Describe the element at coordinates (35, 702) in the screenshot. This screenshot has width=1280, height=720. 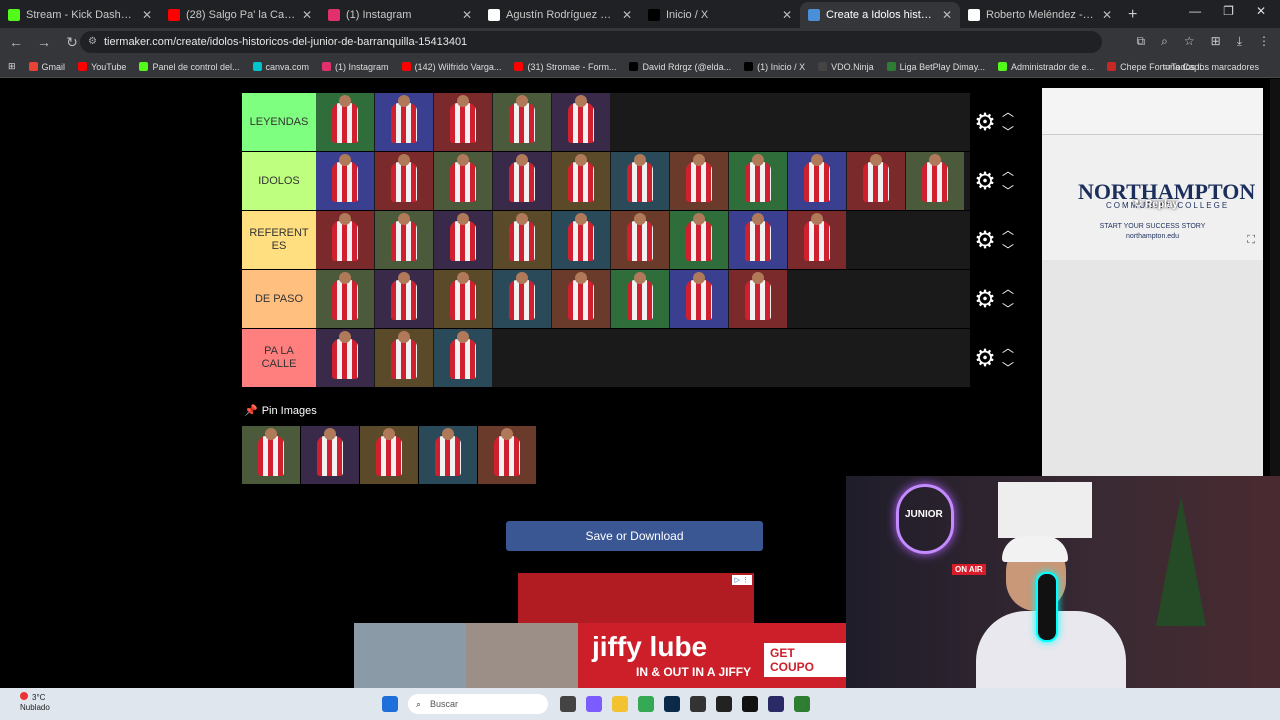
I see `weather-widget: 3°C Nublado` at that location.